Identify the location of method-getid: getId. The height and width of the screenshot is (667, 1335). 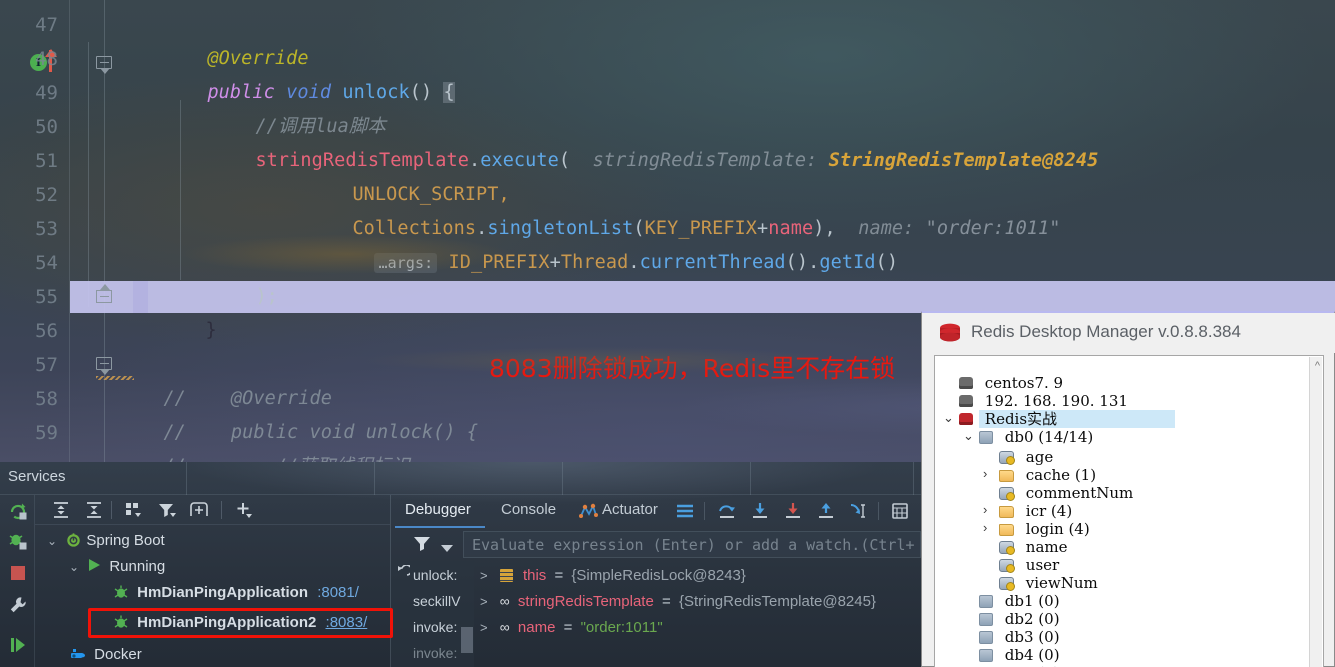
(847, 262).